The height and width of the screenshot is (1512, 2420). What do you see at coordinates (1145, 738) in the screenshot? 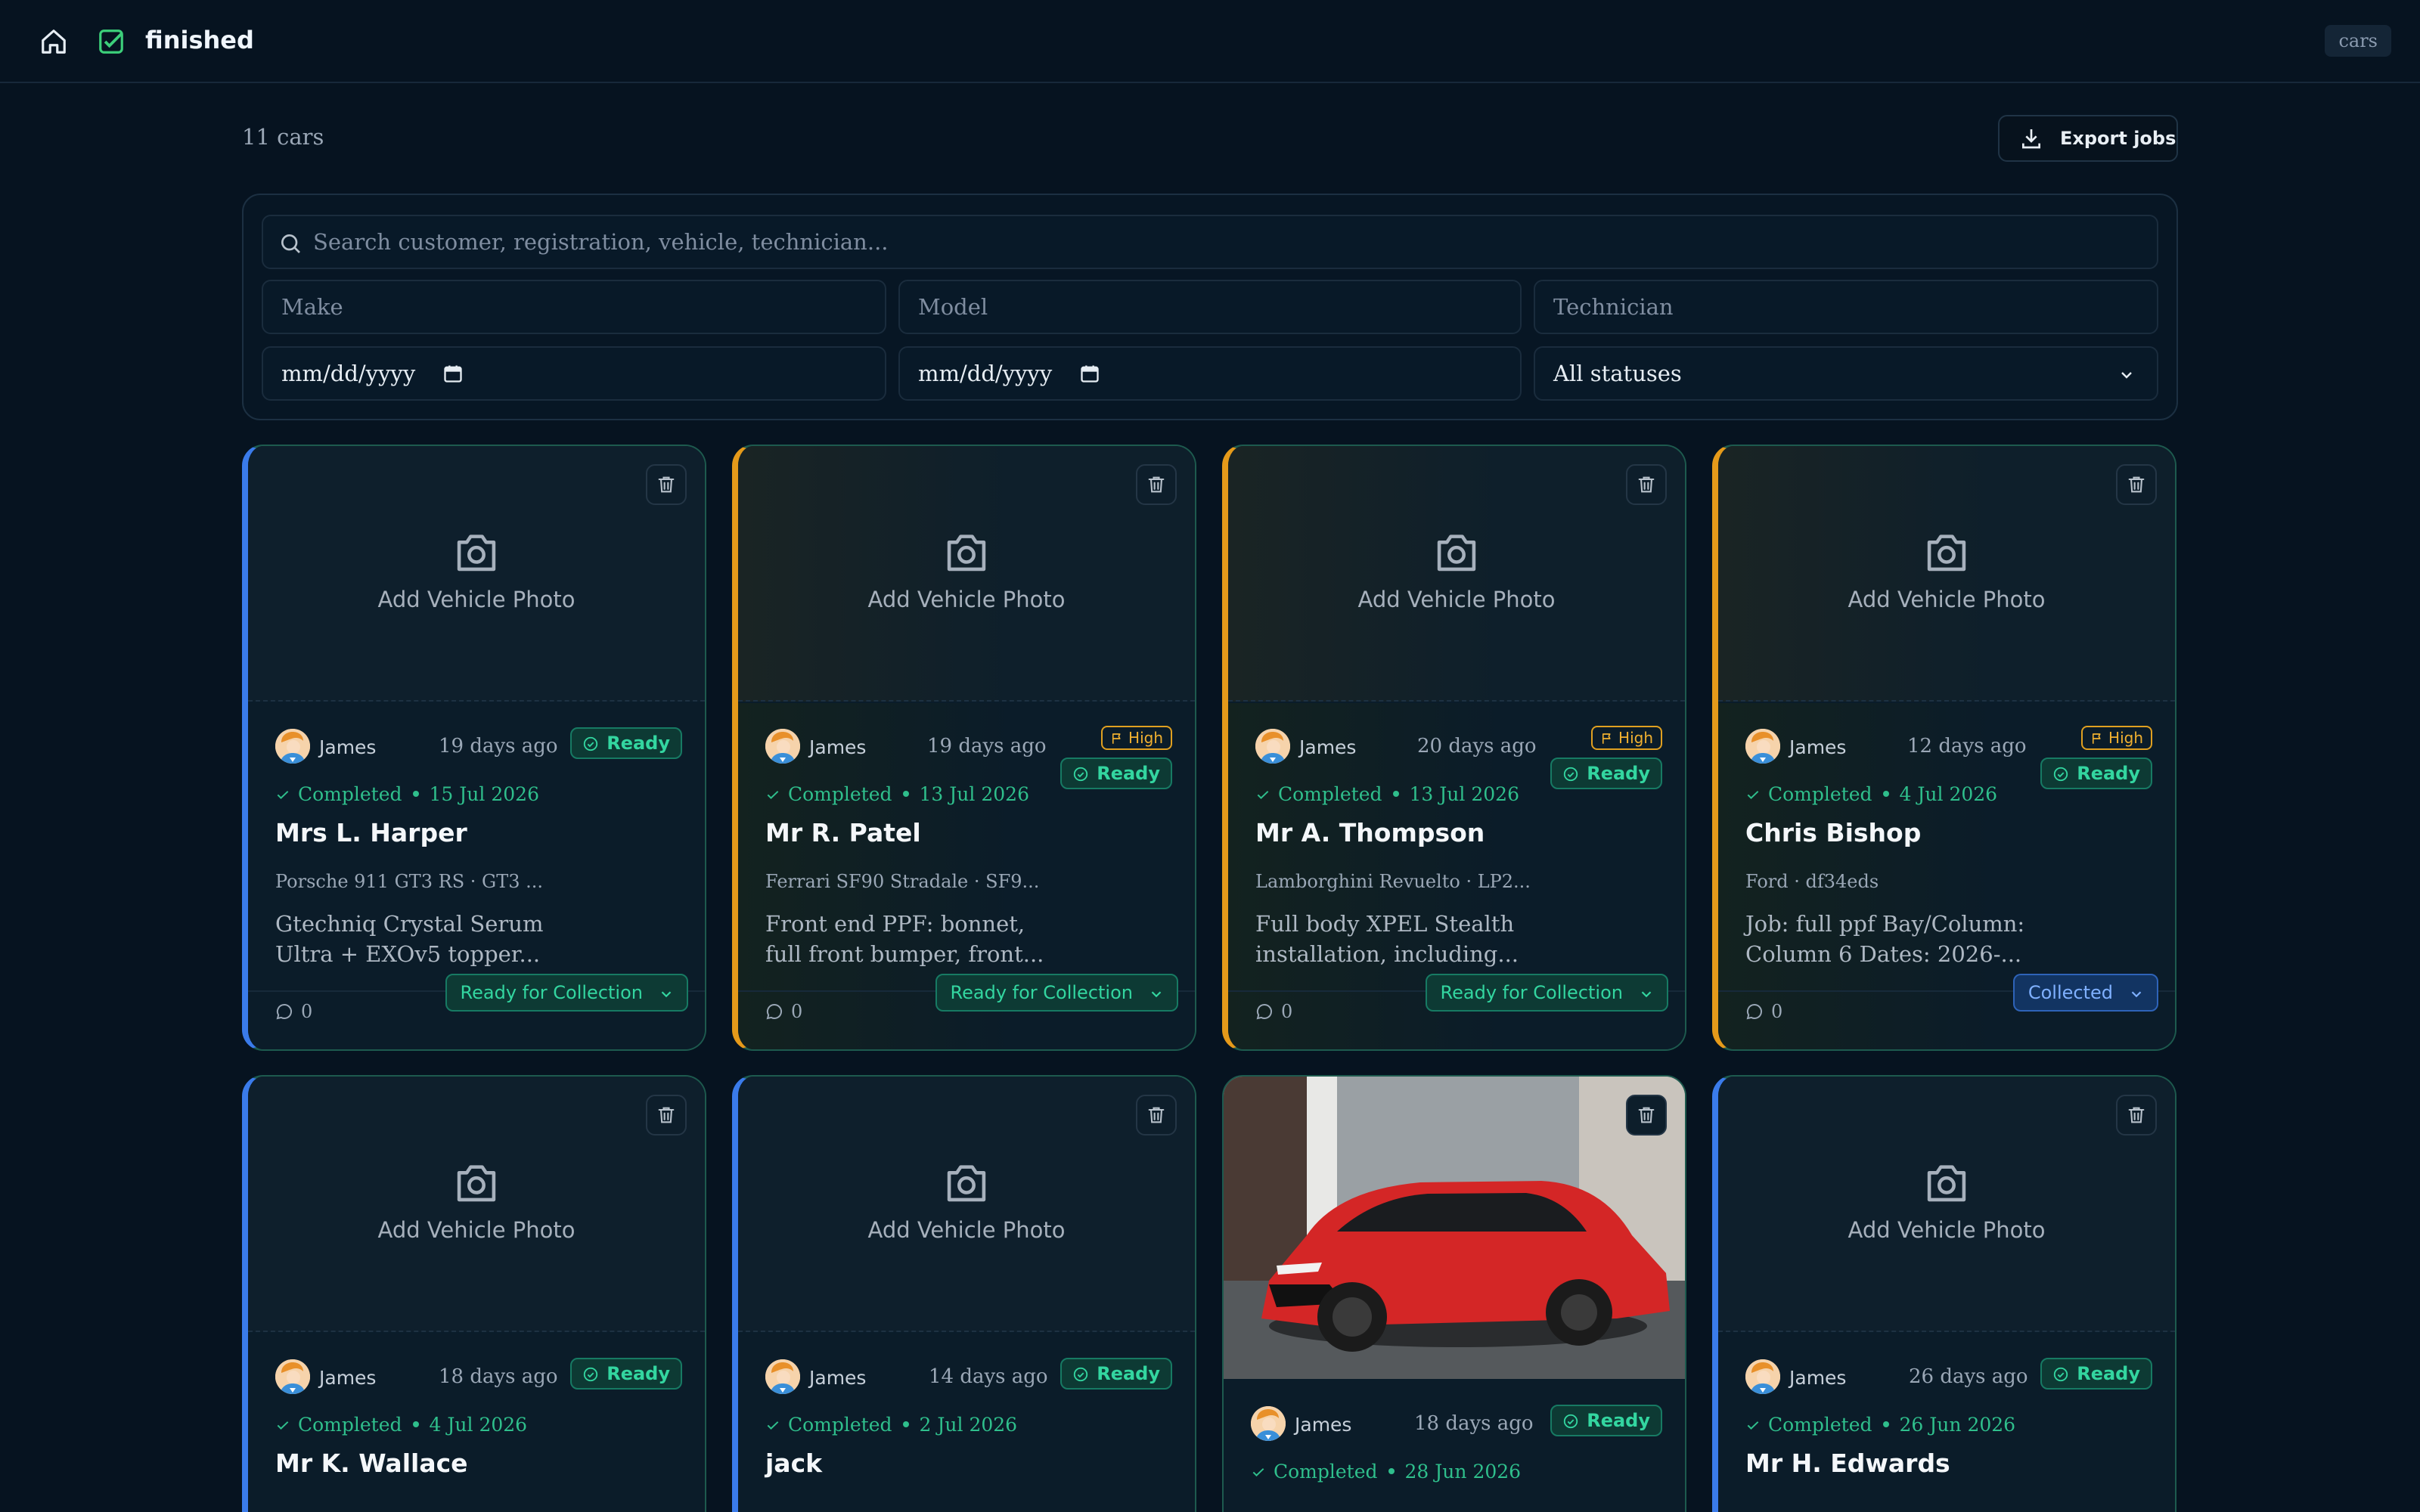
I see `priority-label: High` at bounding box center [1145, 738].